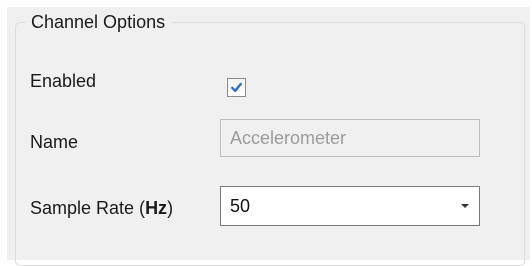 The image size is (532, 266). Describe the element at coordinates (465, 206) in the screenshot. I see `chevron-down-icon` at that location.